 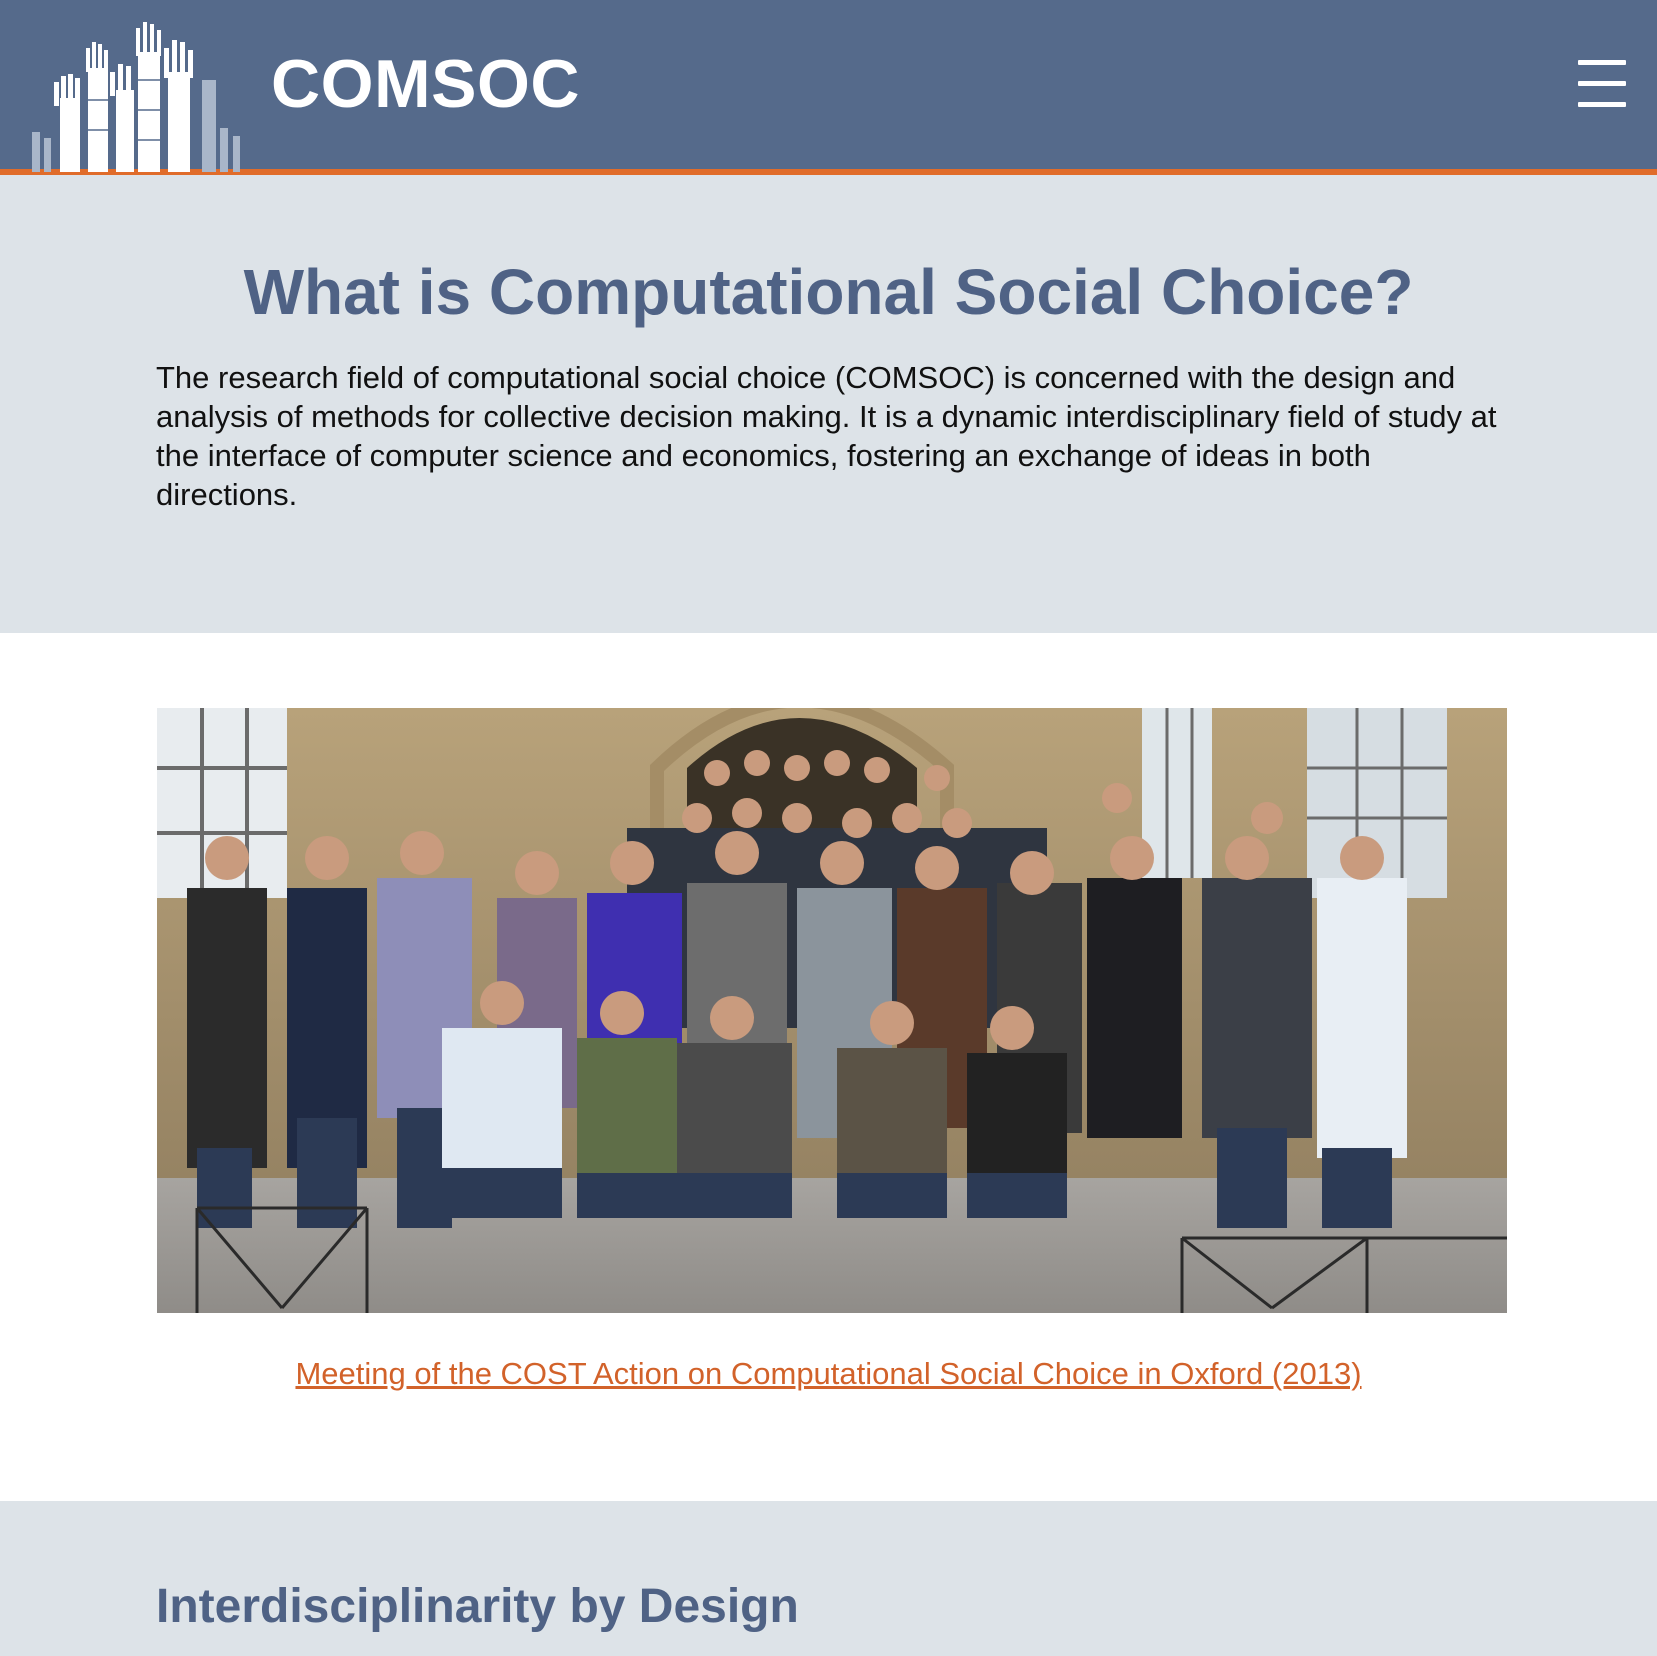 What do you see at coordinates (828, 292) in the screenshot?
I see `page-title: What is Computational Social Choice?` at bounding box center [828, 292].